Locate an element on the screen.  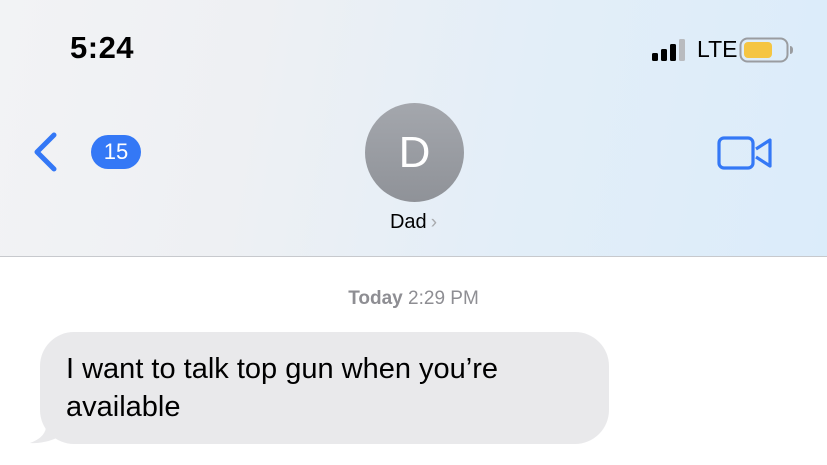
message-timestamp: Today 2:29 PM is located at coordinates (413, 299).